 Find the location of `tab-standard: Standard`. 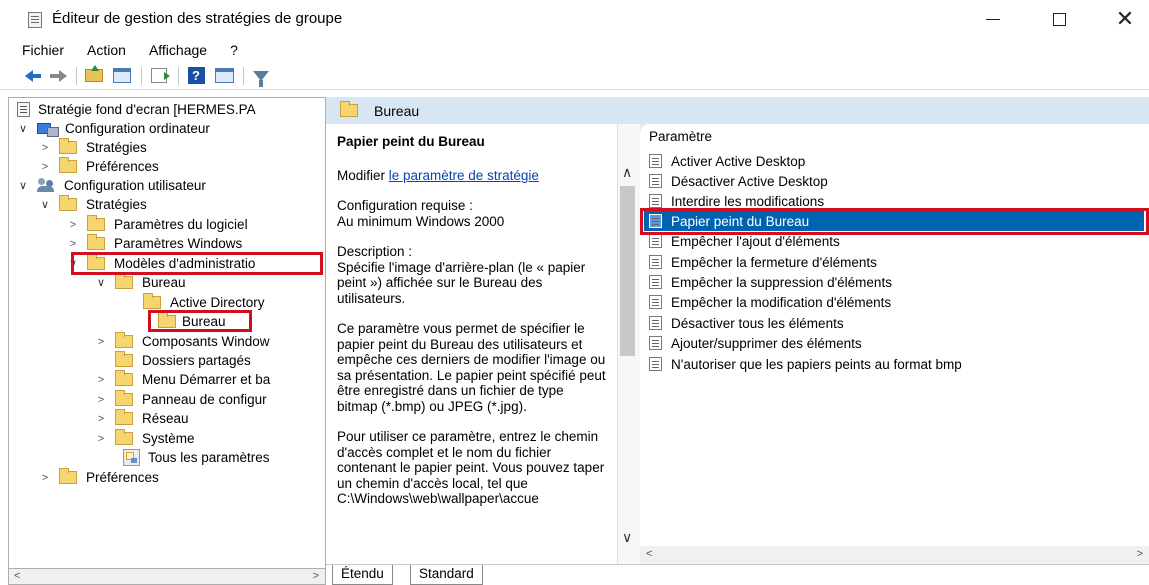

tab-standard: Standard is located at coordinates (446, 575).